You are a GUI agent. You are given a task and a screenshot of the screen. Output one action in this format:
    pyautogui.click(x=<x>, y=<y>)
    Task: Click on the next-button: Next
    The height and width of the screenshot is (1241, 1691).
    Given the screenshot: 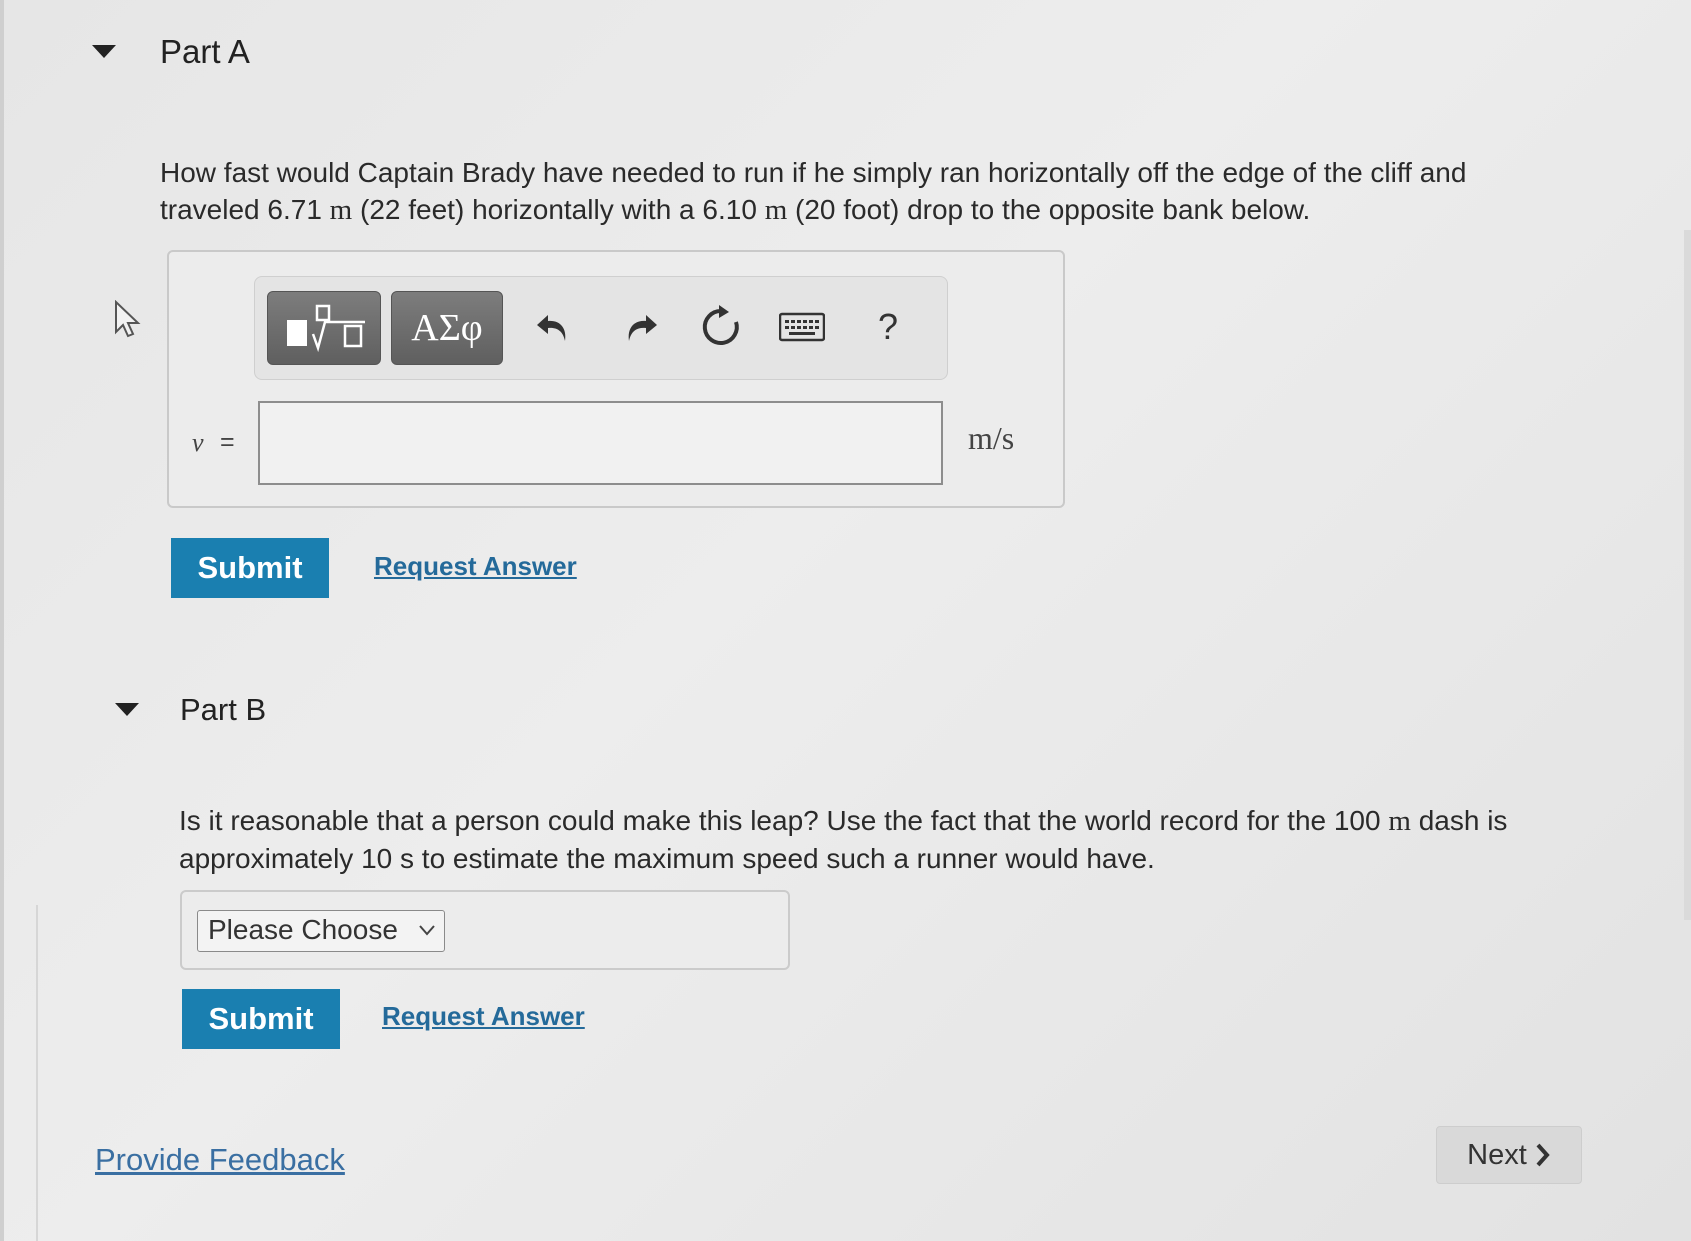 What is the action you would take?
    pyautogui.click(x=1509, y=1155)
    